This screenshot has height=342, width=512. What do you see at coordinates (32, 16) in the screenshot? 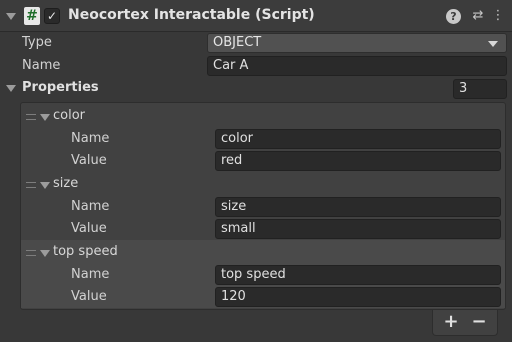
I see `script-icon: #` at bounding box center [32, 16].